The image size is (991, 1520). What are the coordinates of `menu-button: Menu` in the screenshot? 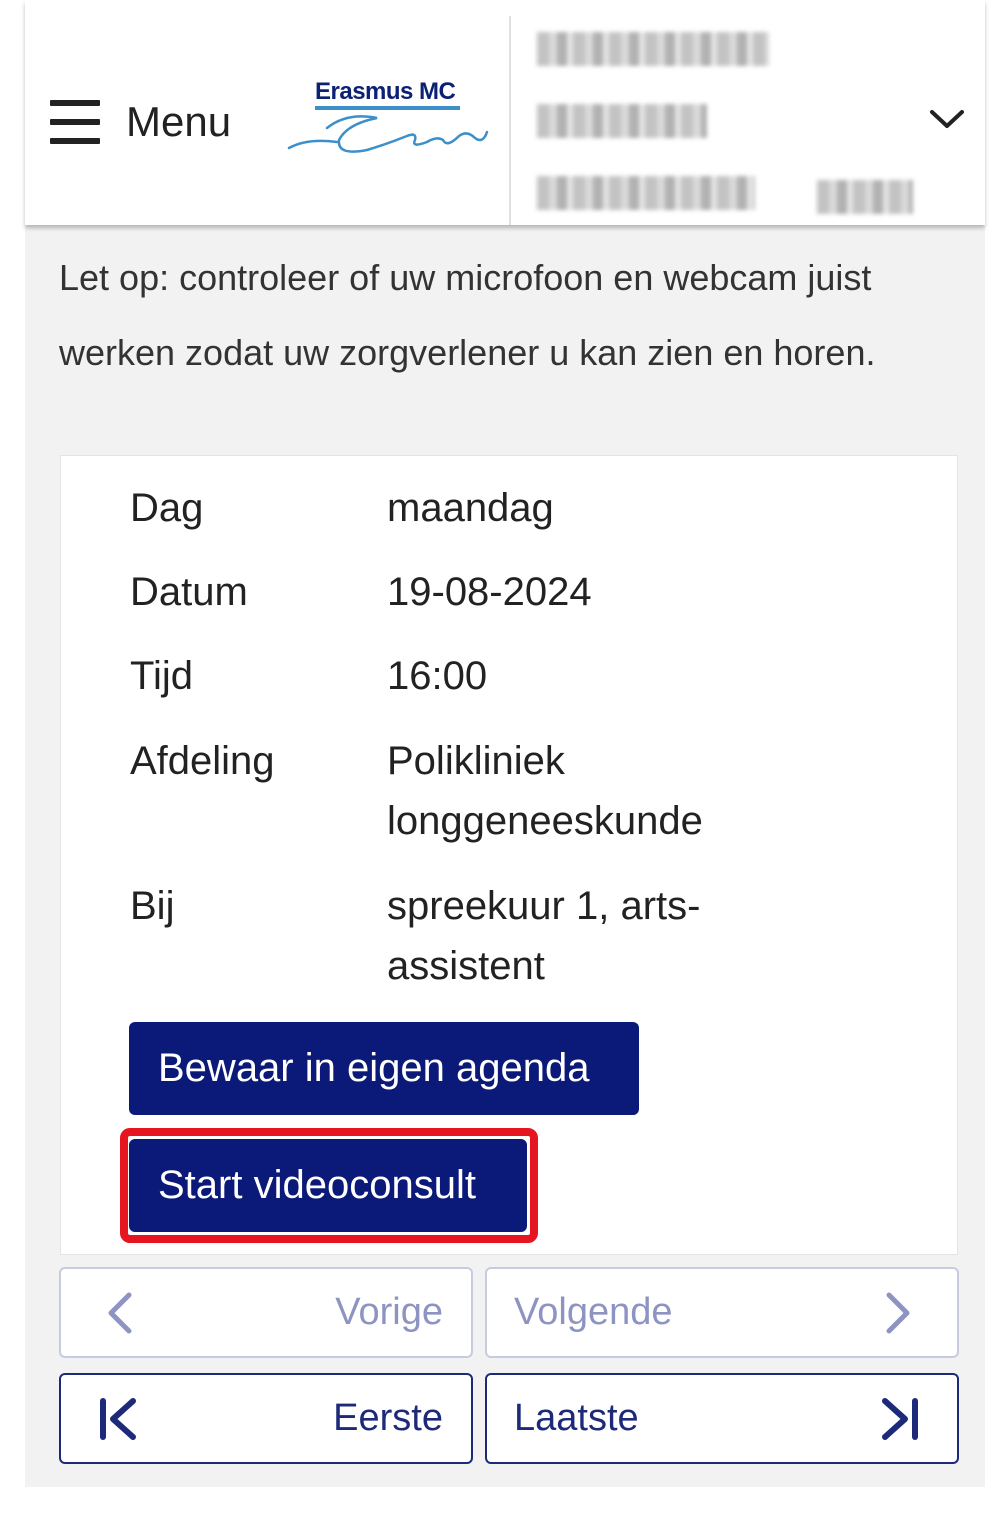 It's located at (140, 122).